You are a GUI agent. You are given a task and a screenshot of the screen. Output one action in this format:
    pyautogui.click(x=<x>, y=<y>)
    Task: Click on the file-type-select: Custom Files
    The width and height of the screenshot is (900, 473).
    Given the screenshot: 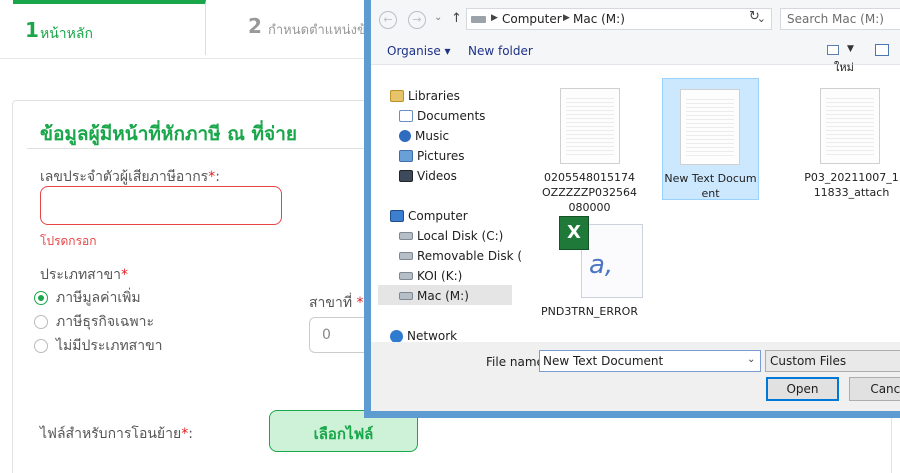 What is the action you would take?
    pyautogui.click(x=832, y=361)
    